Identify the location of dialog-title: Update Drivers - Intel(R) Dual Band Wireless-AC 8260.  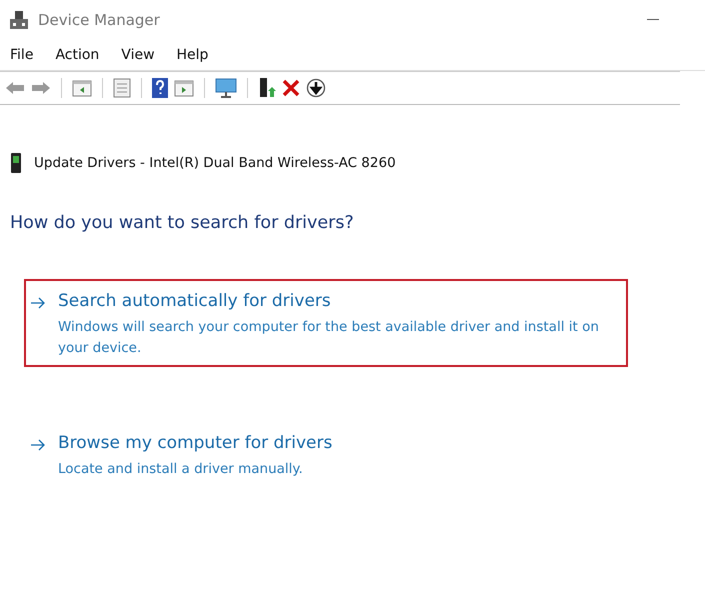
(215, 163).